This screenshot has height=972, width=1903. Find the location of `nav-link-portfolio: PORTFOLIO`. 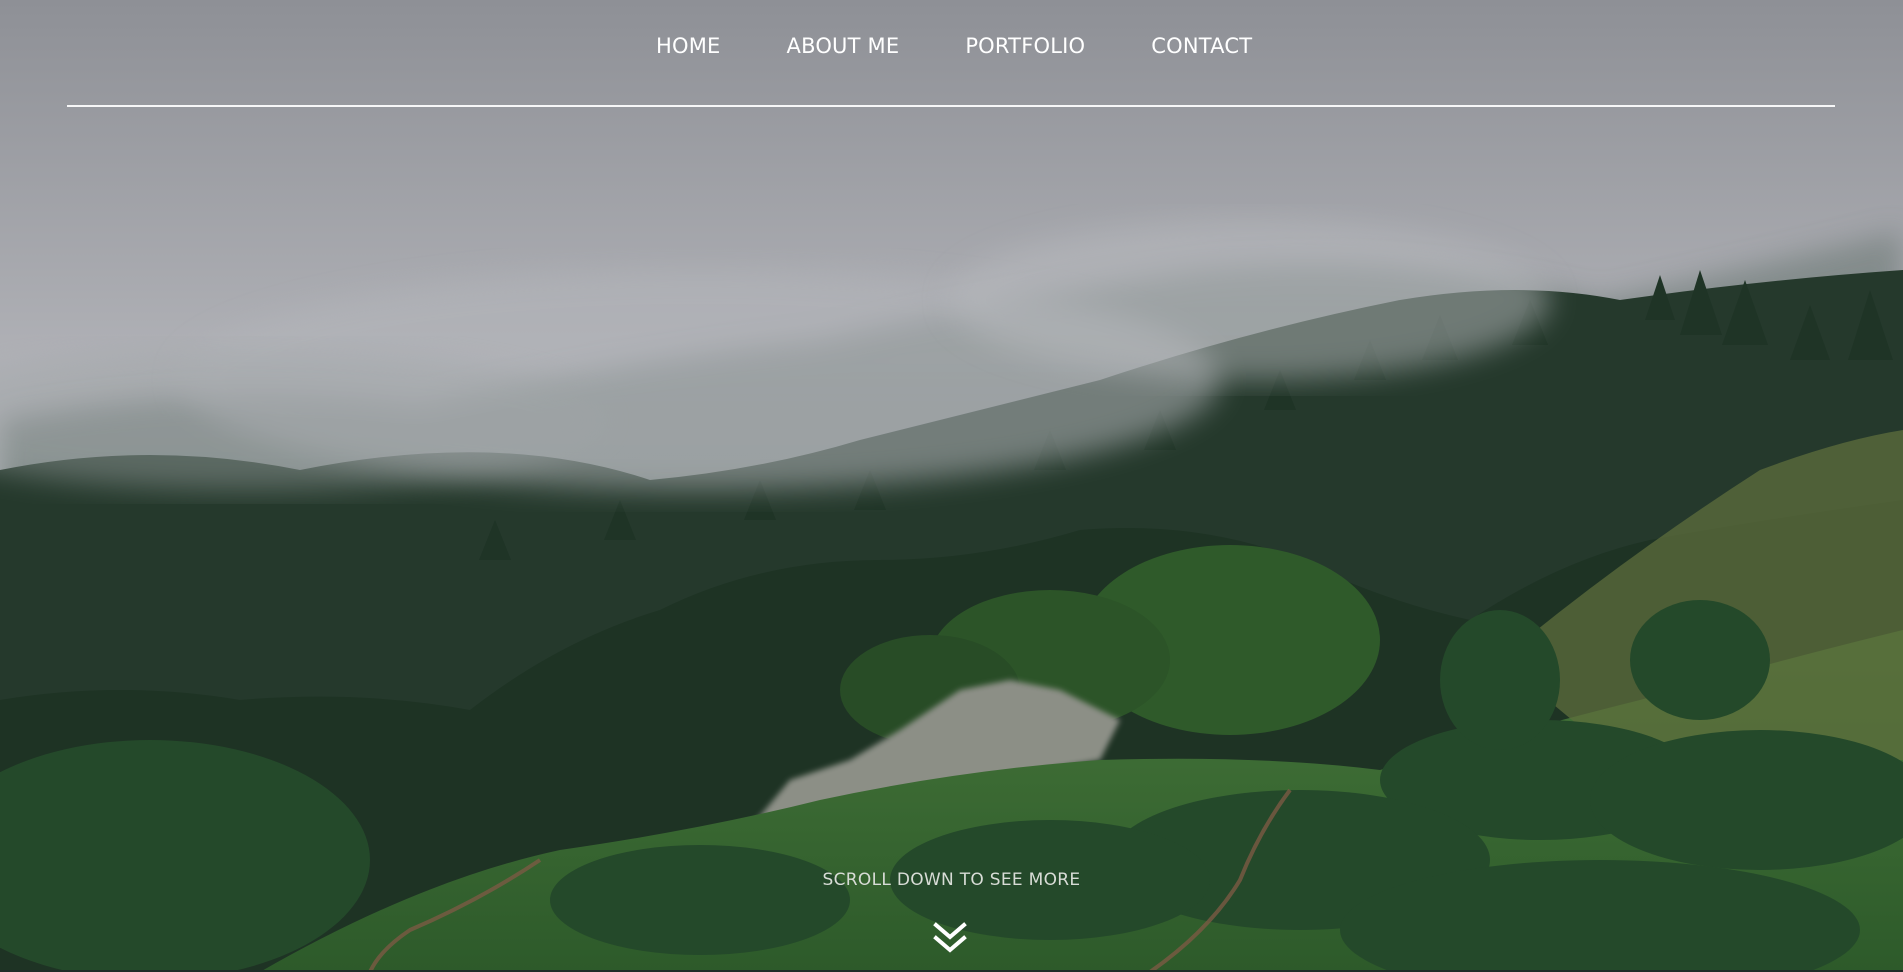

nav-link-portfolio: PORTFOLIO is located at coordinates (1025, 46).